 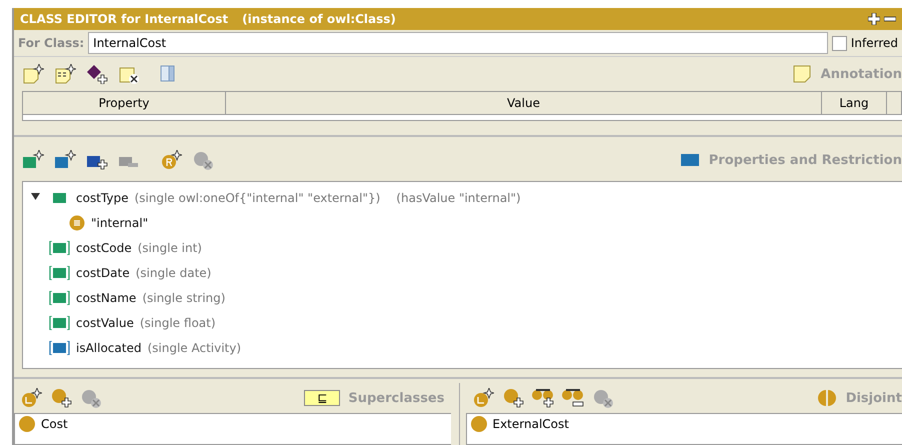 I want to click on tree-item: costType, so click(x=102, y=197).